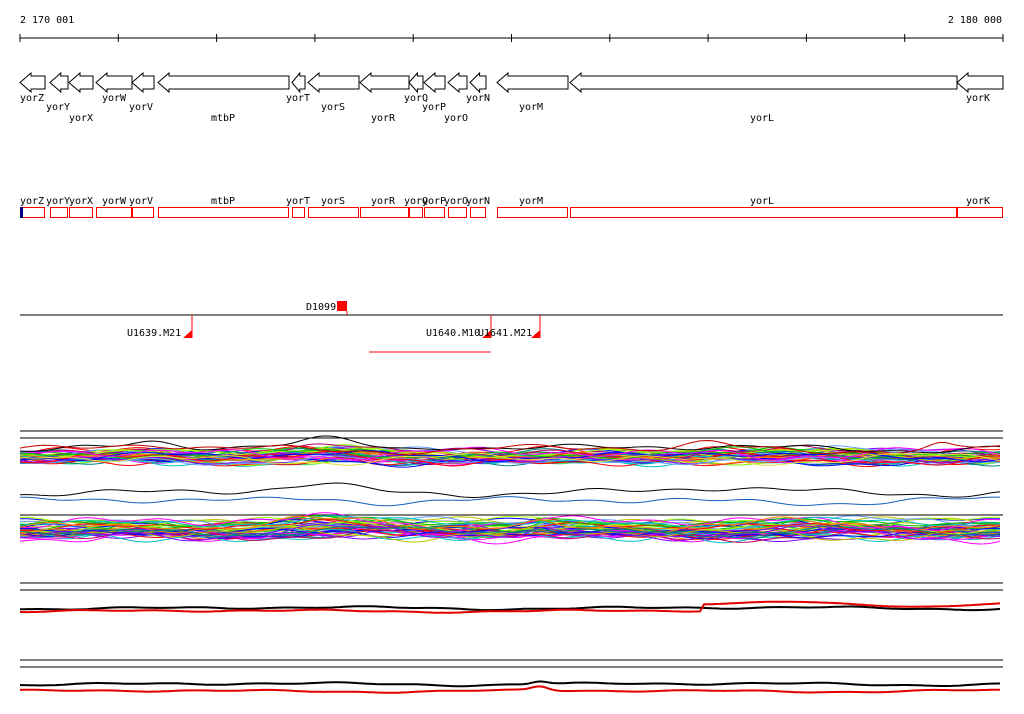 The height and width of the screenshot is (714, 1024). I want to click on marker-d1099, so click(342, 306).